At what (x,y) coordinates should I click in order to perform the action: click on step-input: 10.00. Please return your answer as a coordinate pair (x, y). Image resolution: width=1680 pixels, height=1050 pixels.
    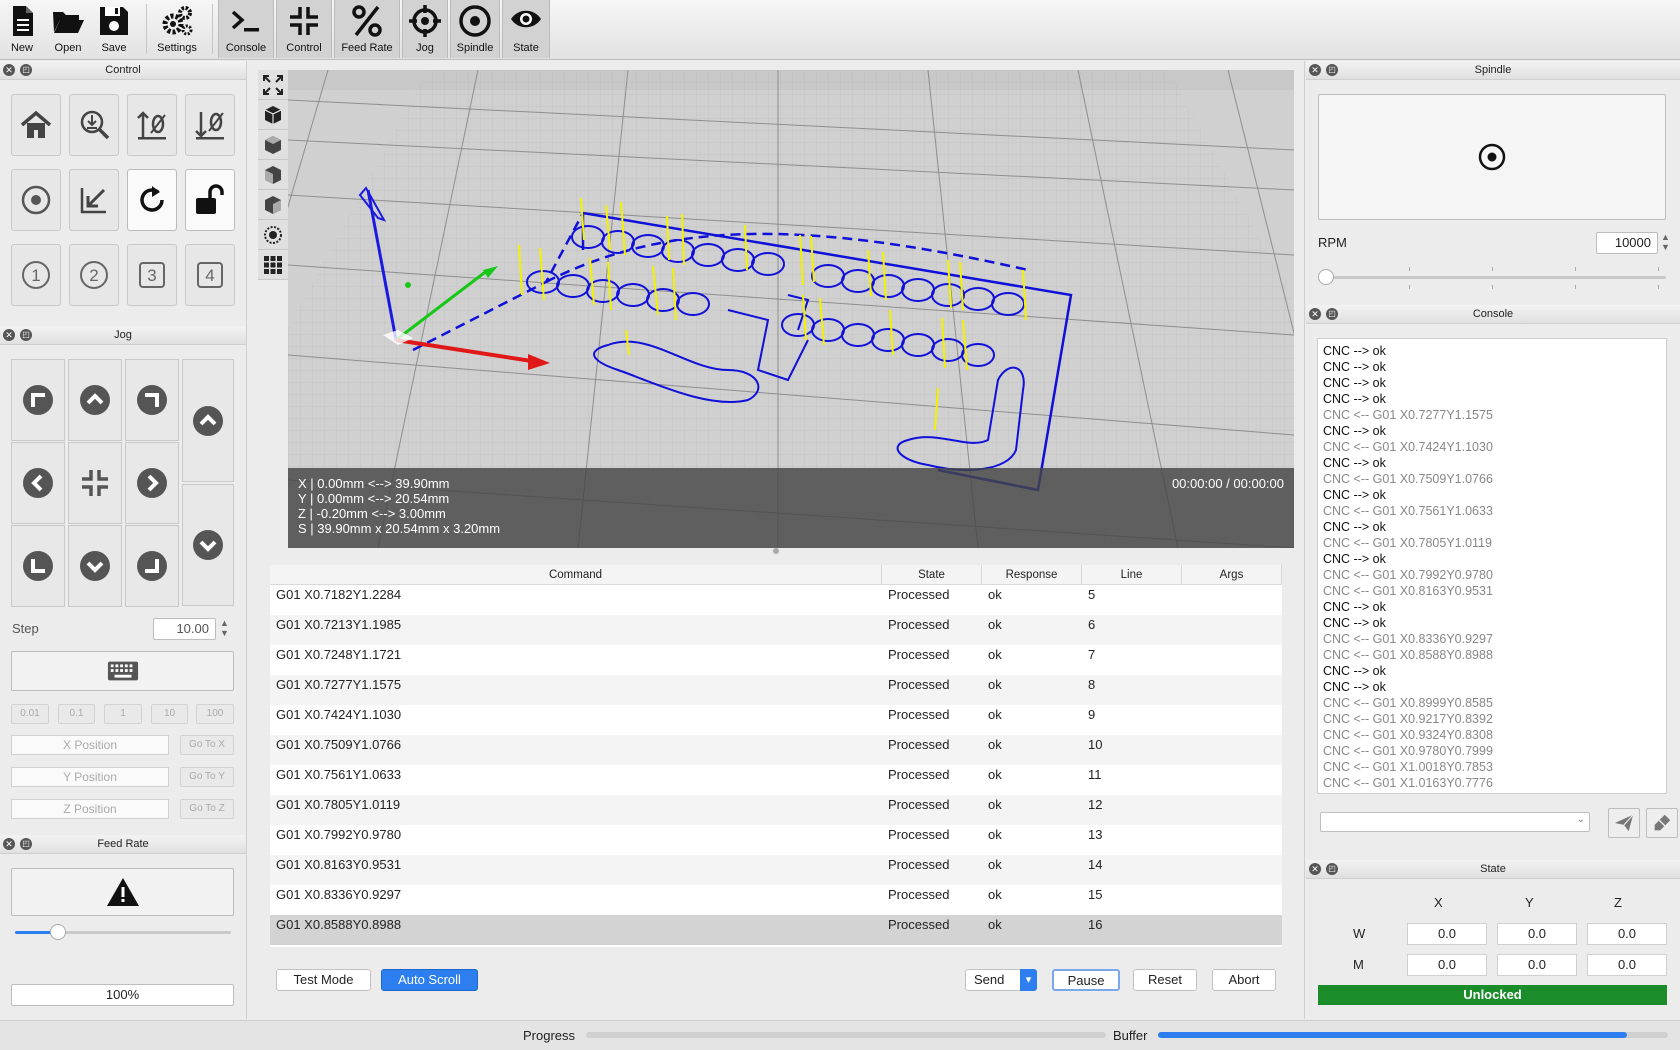
    Looking at the image, I should click on (184, 629).